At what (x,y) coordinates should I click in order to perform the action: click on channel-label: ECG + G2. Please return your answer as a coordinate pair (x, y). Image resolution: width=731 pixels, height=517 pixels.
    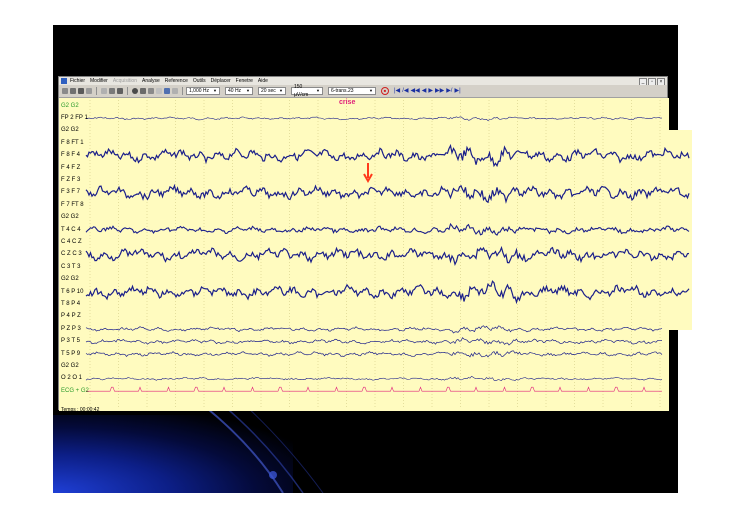
    Looking at the image, I should click on (75, 390).